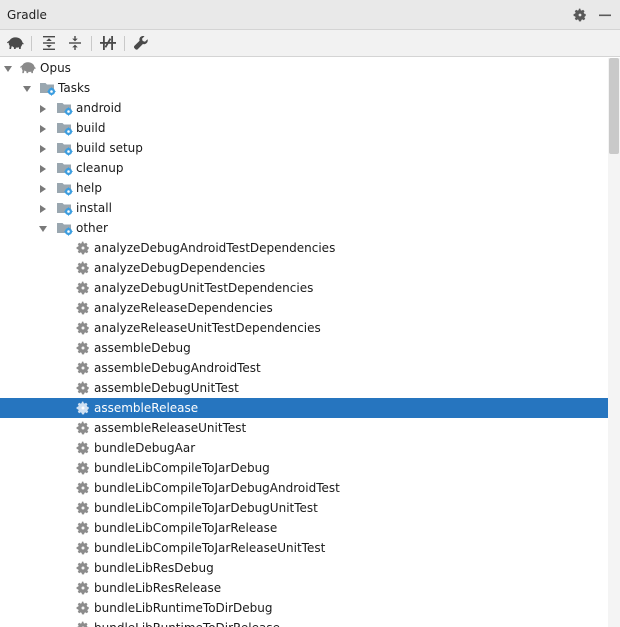 The width and height of the screenshot is (620, 627). Describe the element at coordinates (304, 348) in the screenshot. I see `task-item: assembleDebug` at that location.